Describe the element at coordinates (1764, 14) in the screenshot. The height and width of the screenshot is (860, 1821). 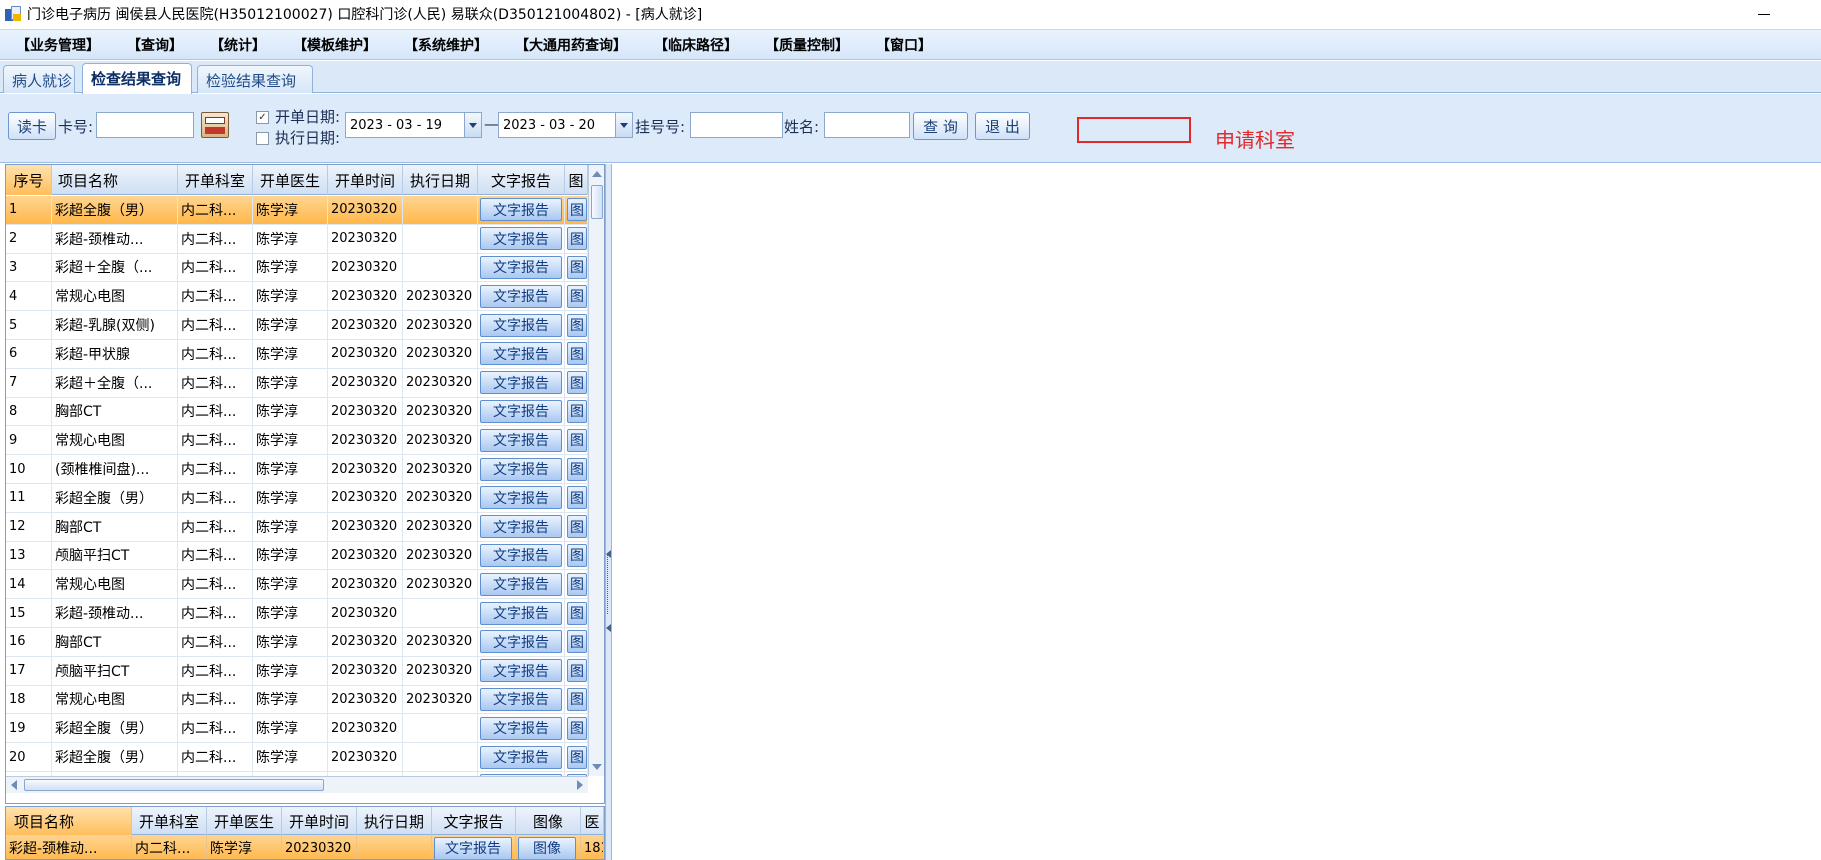
I see `minimize-button` at that location.